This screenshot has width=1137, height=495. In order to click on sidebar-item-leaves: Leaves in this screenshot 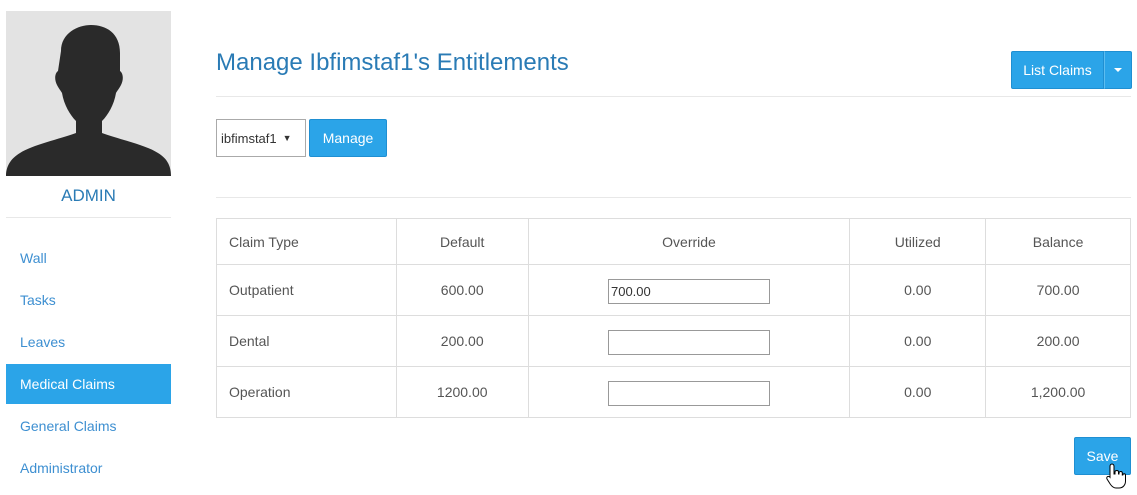, I will do `click(88, 342)`.